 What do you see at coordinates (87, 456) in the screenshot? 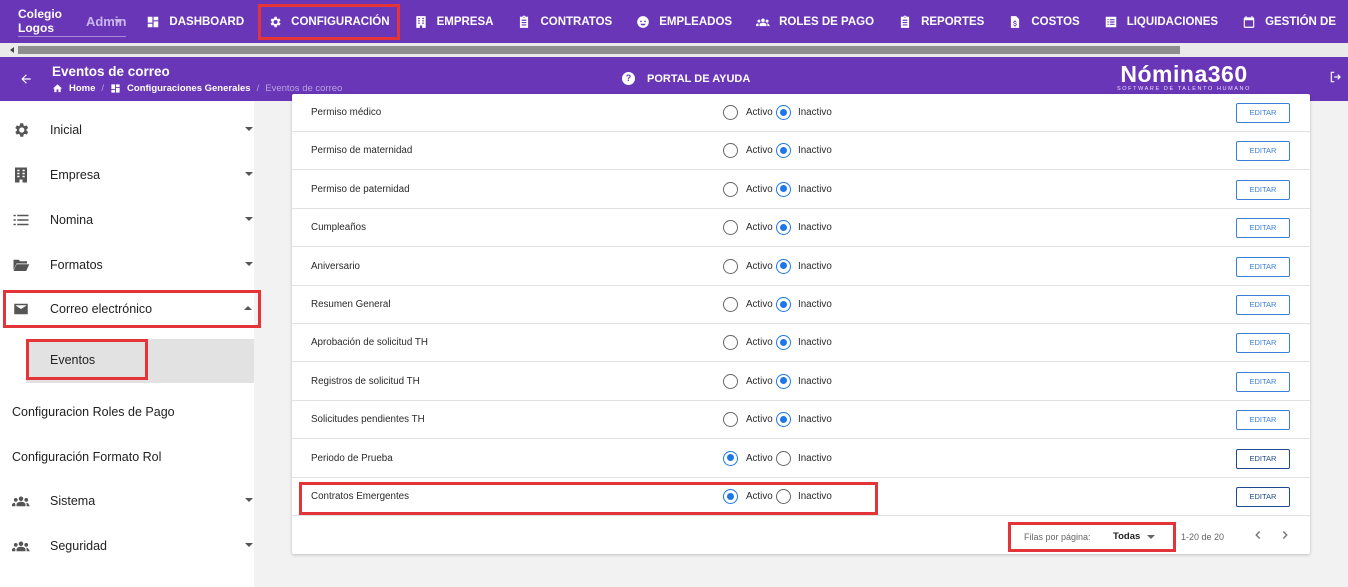
I see `sidebar-item-label: Configuración Formato Rol` at bounding box center [87, 456].